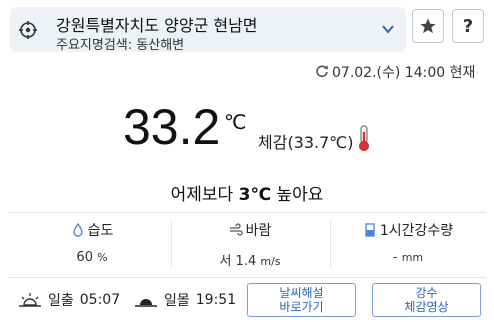 The image size is (494, 325). What do you see at coordinates (238, 261) in the screenshot?
I see `wind-value: 서 1.4` at bounding box center [238, 261].